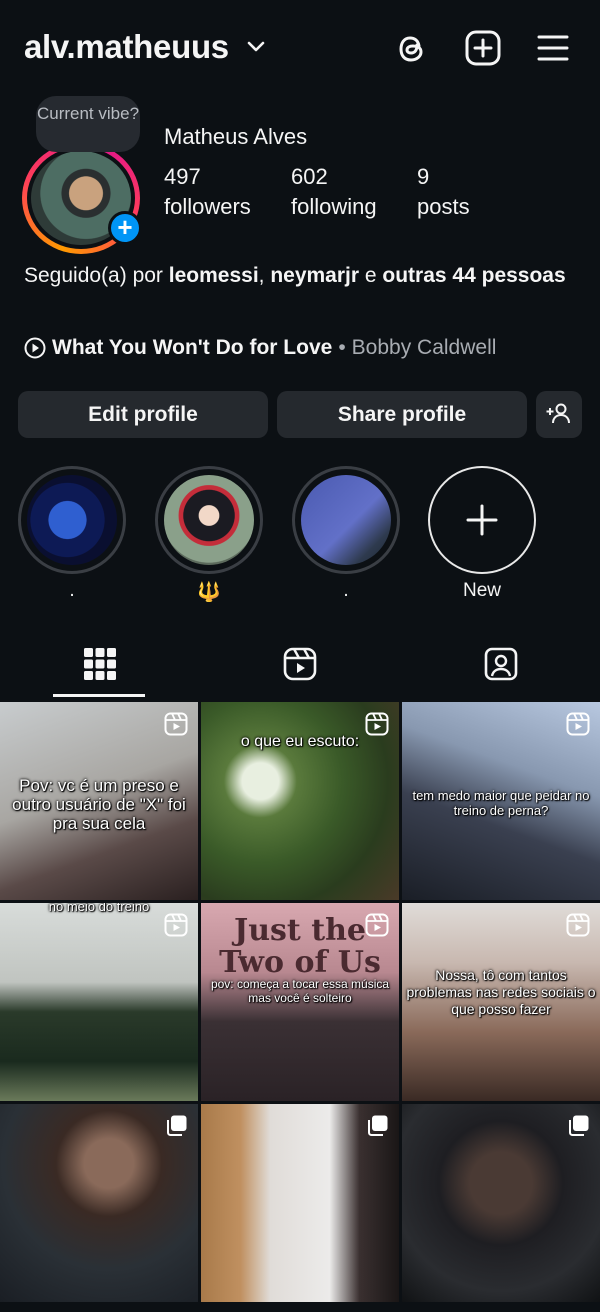 This screenshot has height=1312, width=600. Describe the element at coordinates (553, 48) in the screenshot. I see `menu-icon` at that location.